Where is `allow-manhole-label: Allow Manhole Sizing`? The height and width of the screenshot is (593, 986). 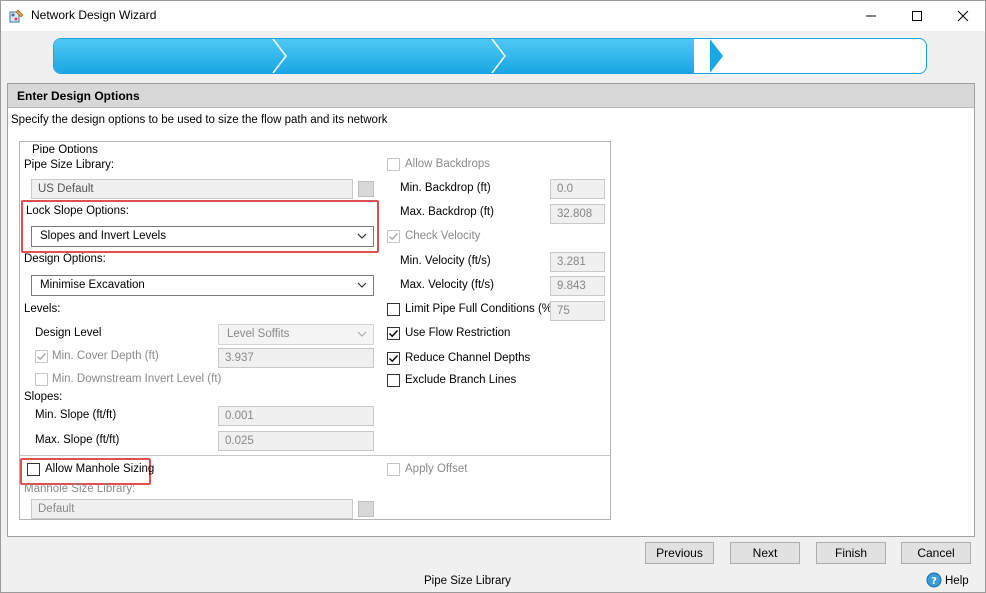
allow-manhole-label: Allow Manhole Sizing is located at coordinates (100, 469).